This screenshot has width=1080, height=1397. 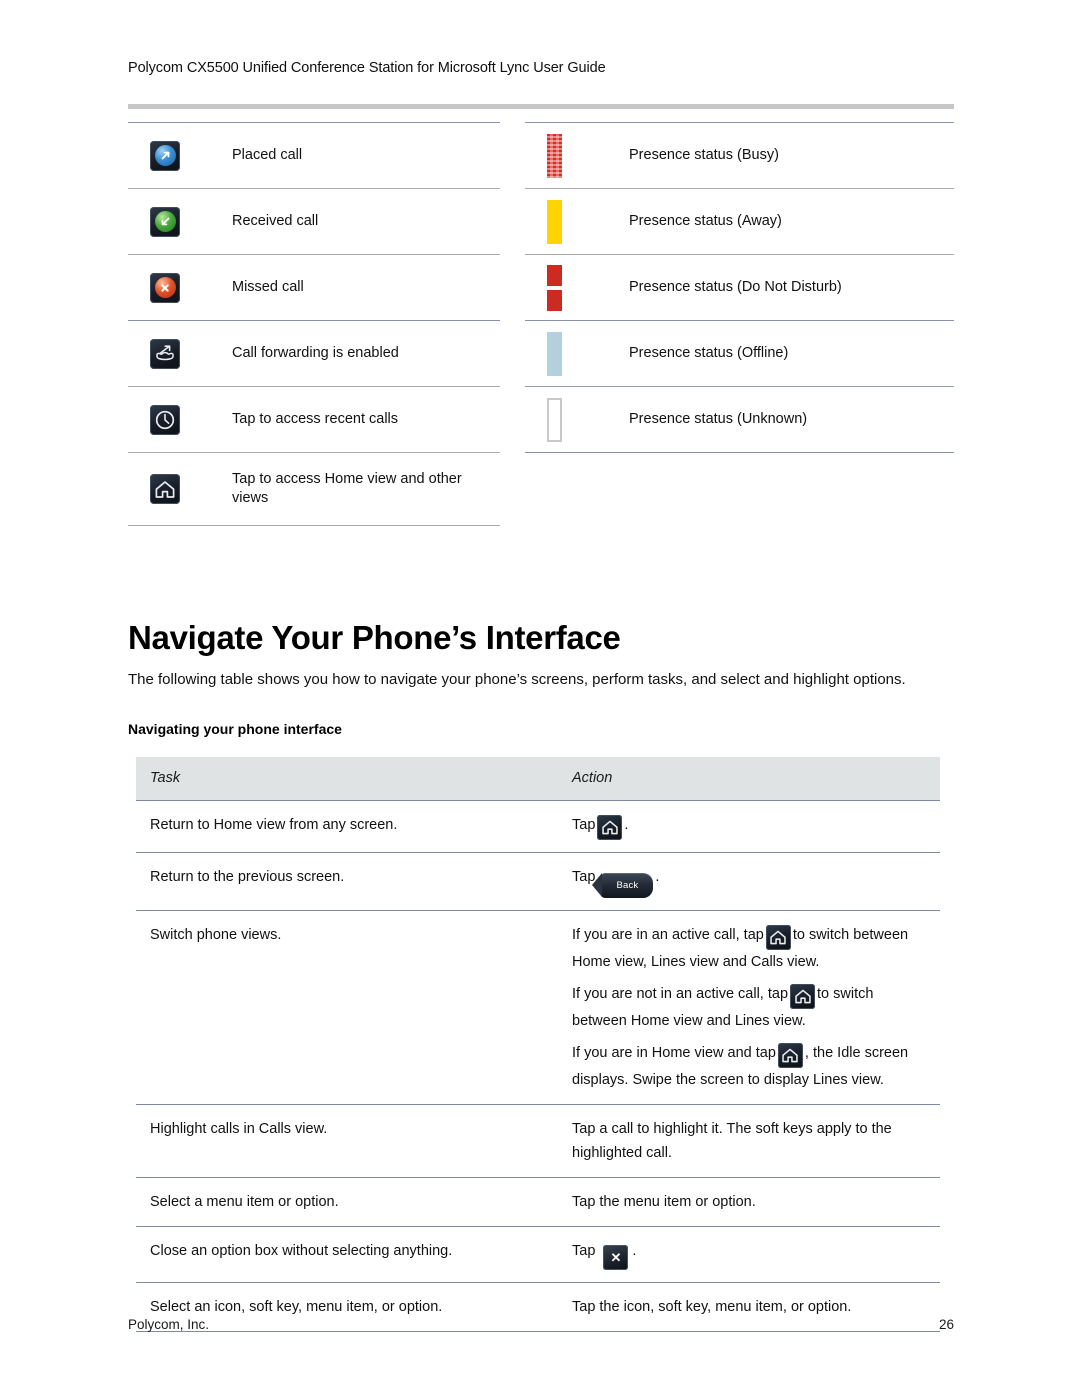 What do you see at coordinates (616, 1257) in the screenshot?
I see `close-x-icon: ✕` at bounding box center [616, 1257].